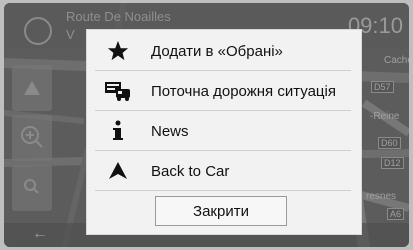 This screenshot has width=413, height=250. I want to click on zoom-out-button, so click(32, 188).